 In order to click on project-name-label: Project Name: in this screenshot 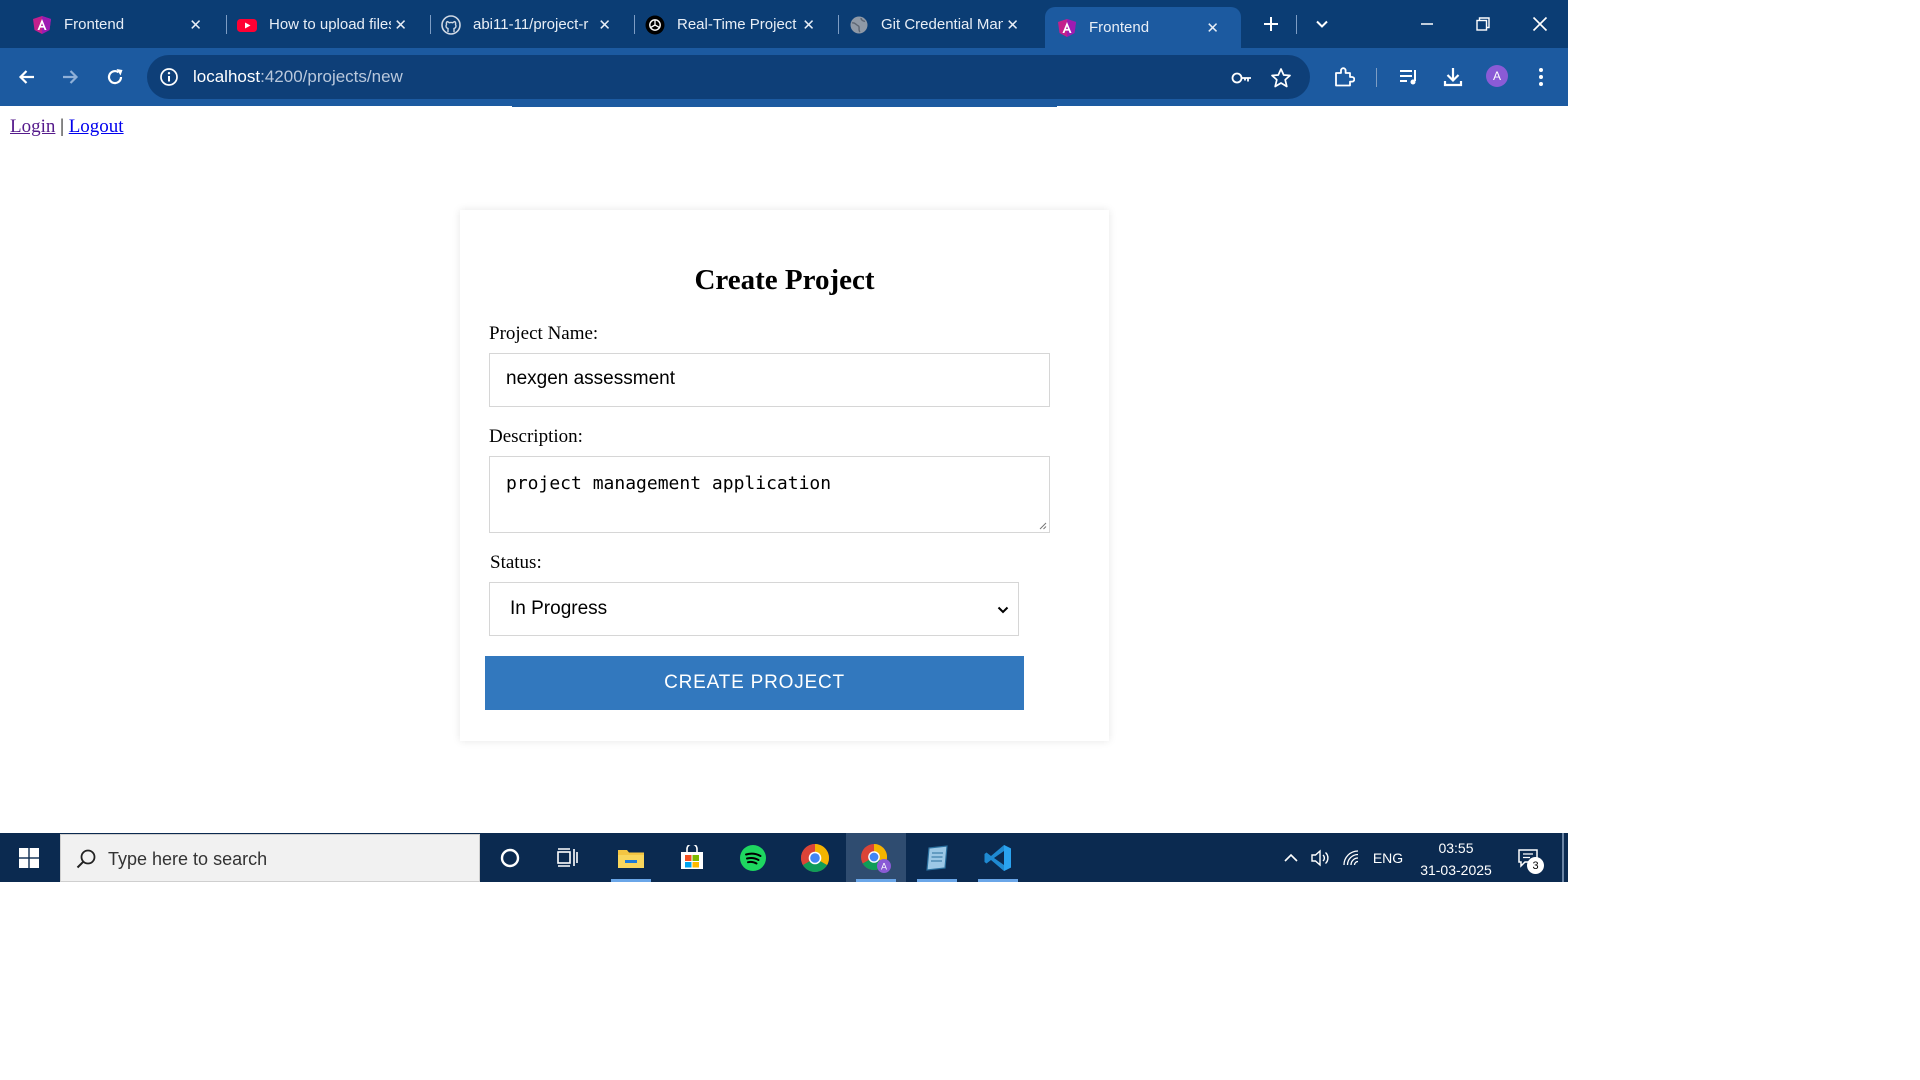, I will do `click(544, 333)`.